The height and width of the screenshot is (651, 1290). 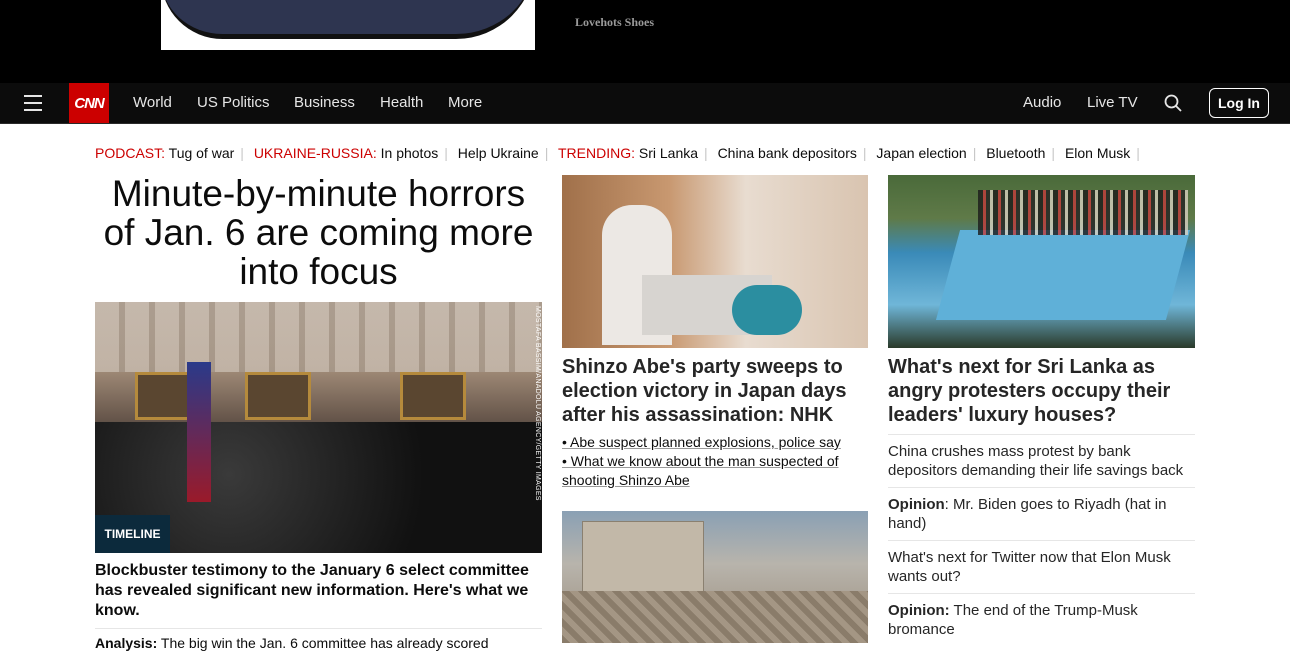 I want to click on trend-bluetooth: Bluetooth, so click(x=1015, y=153).